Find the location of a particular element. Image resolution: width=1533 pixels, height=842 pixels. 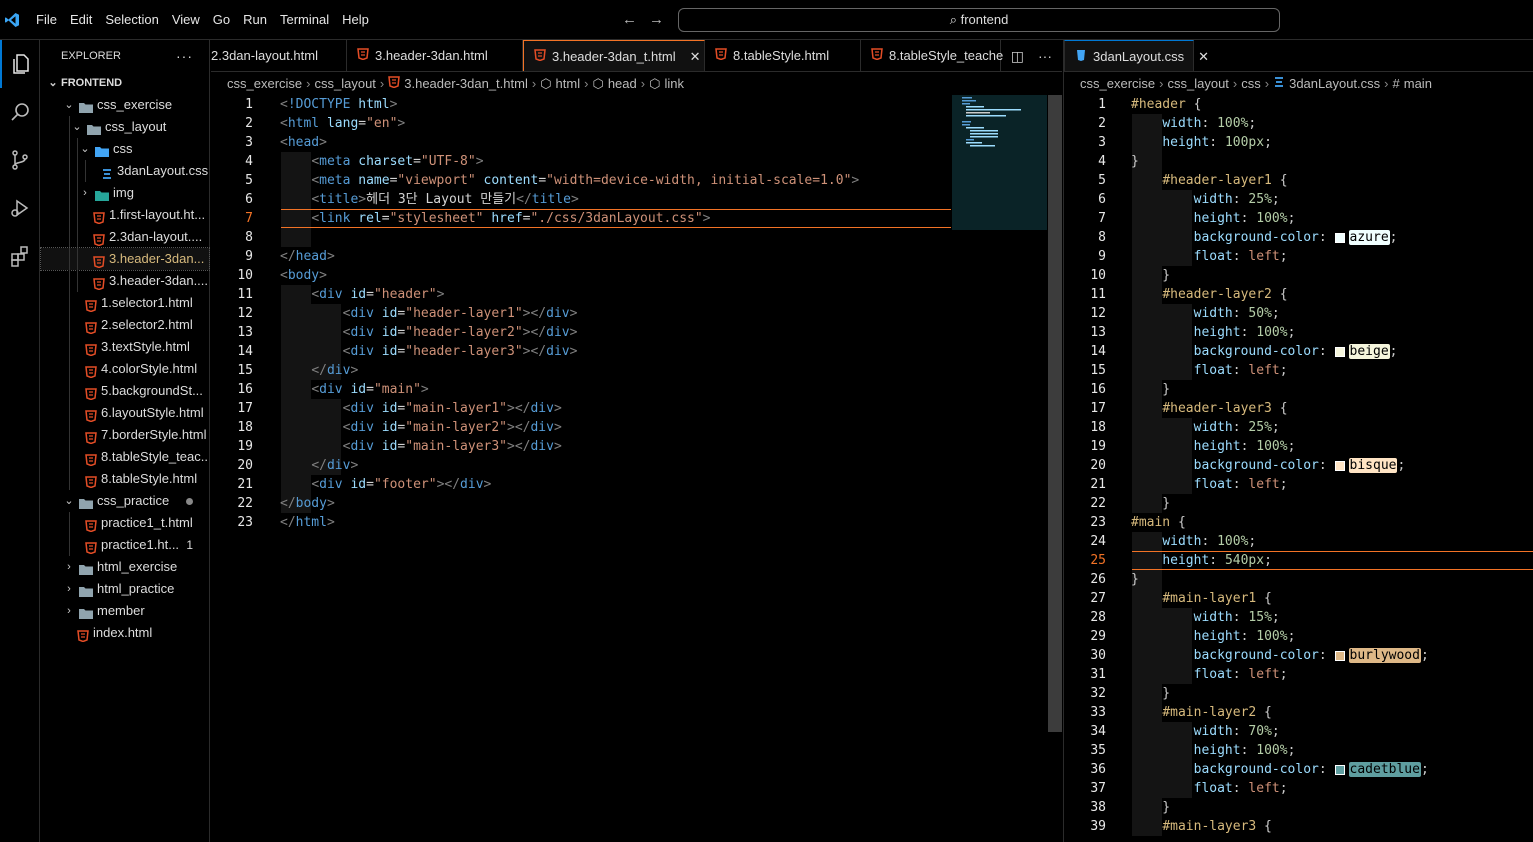

tree-item-label: 4.colorStyle.html is located at coordinates (149, 368).